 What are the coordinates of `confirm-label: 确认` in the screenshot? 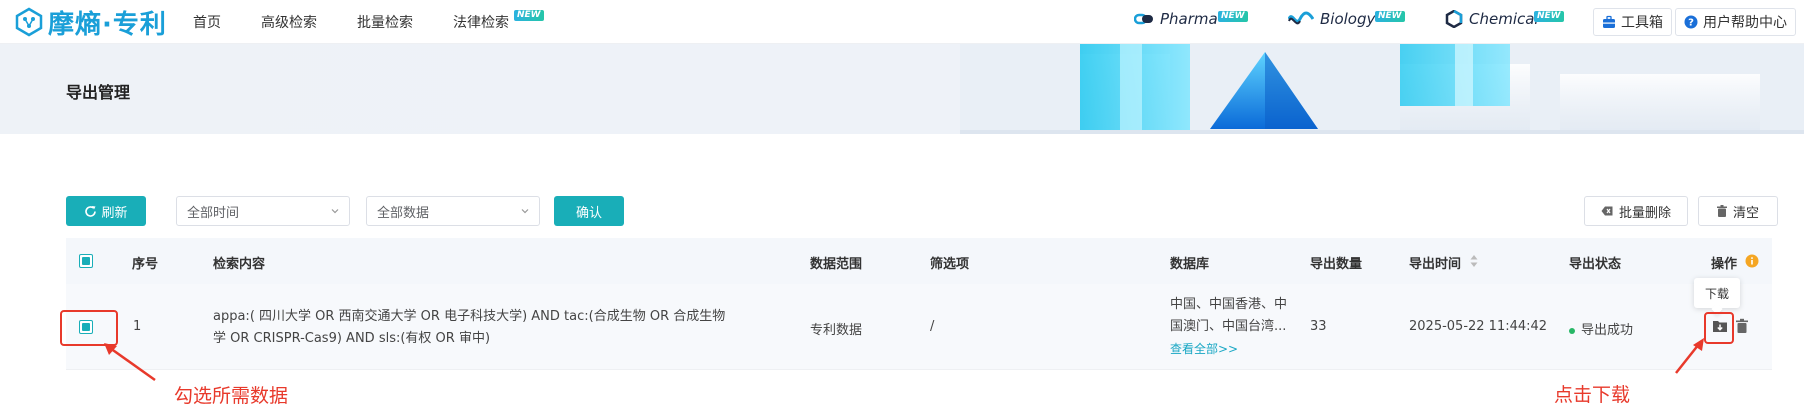 It's located at (588, 213).